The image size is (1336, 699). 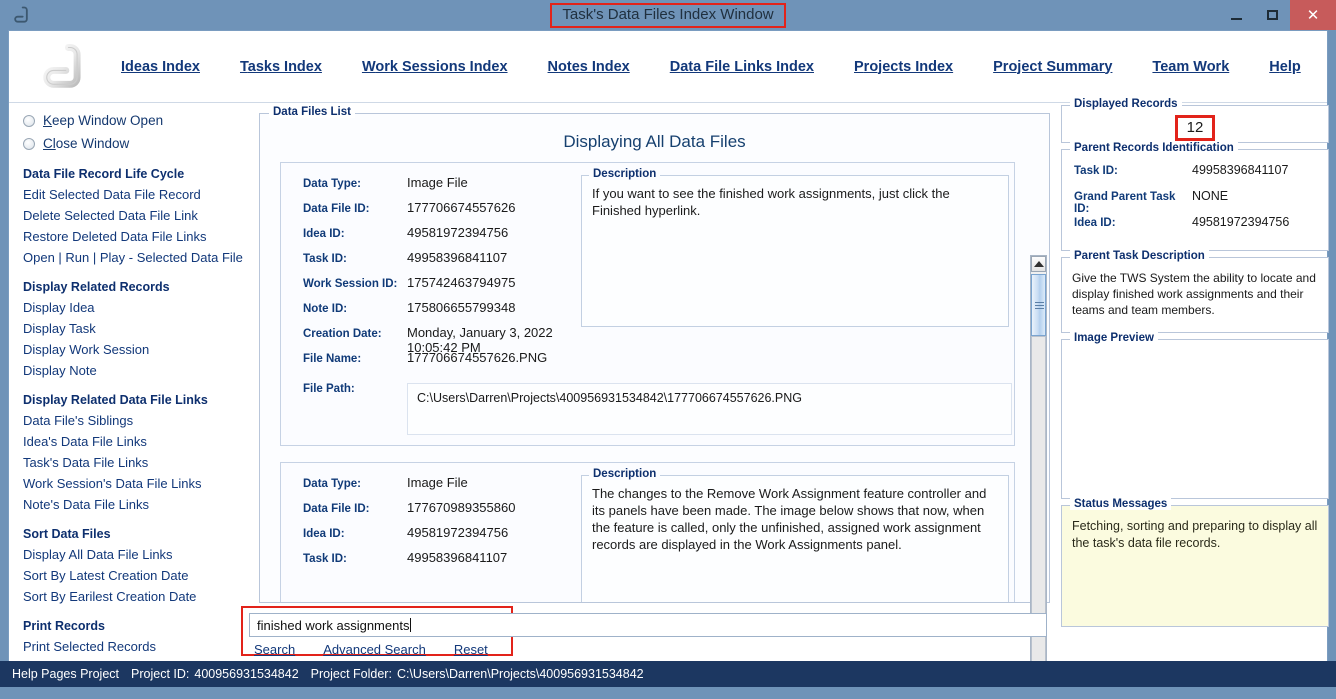 I want to click on displayed-records-legend: Displayed Records, so click(x=1126, y=104).